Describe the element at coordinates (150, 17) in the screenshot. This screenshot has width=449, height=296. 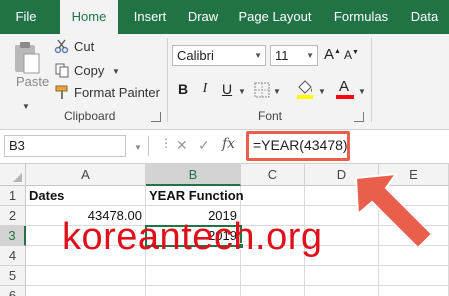
I see `tab-insert: Insert` at that location.